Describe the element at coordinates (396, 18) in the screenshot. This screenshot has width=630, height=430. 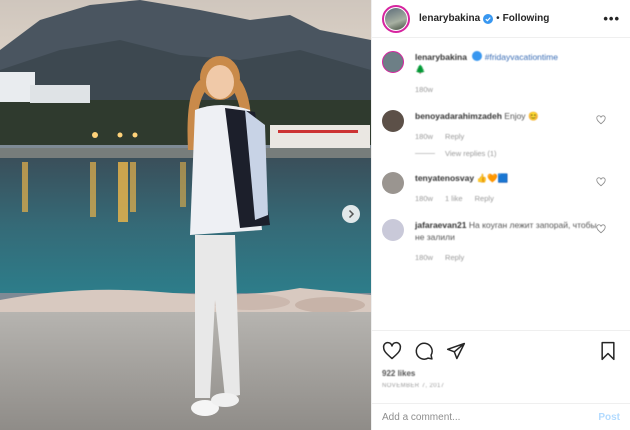
I see `author-avatar` at that location.